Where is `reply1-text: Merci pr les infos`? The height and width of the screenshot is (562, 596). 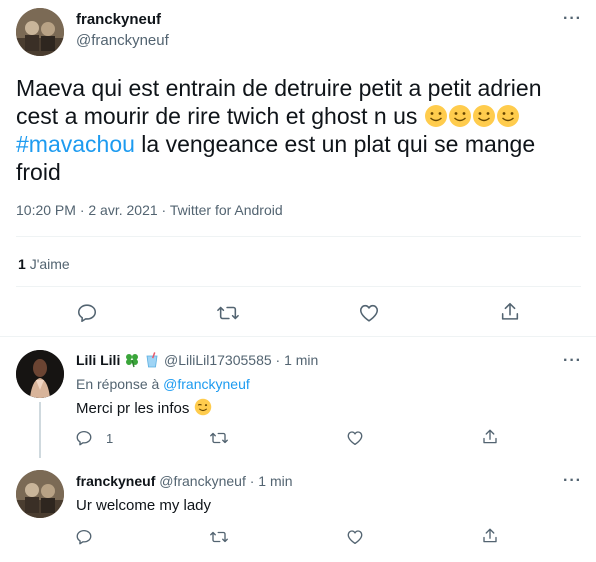
reply1-text: Merci pr les infos is located at coordinates (144, 407).